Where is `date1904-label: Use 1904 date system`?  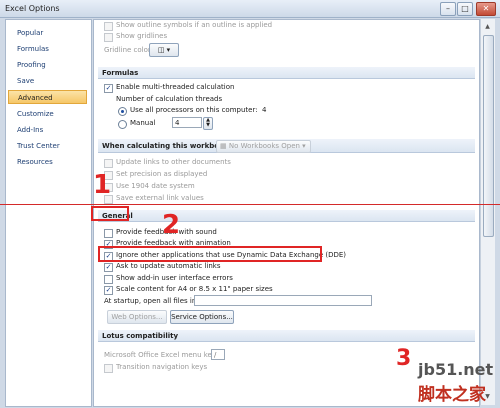 date1904-label: Use 1904 date system is located at coordinates (155, 186).